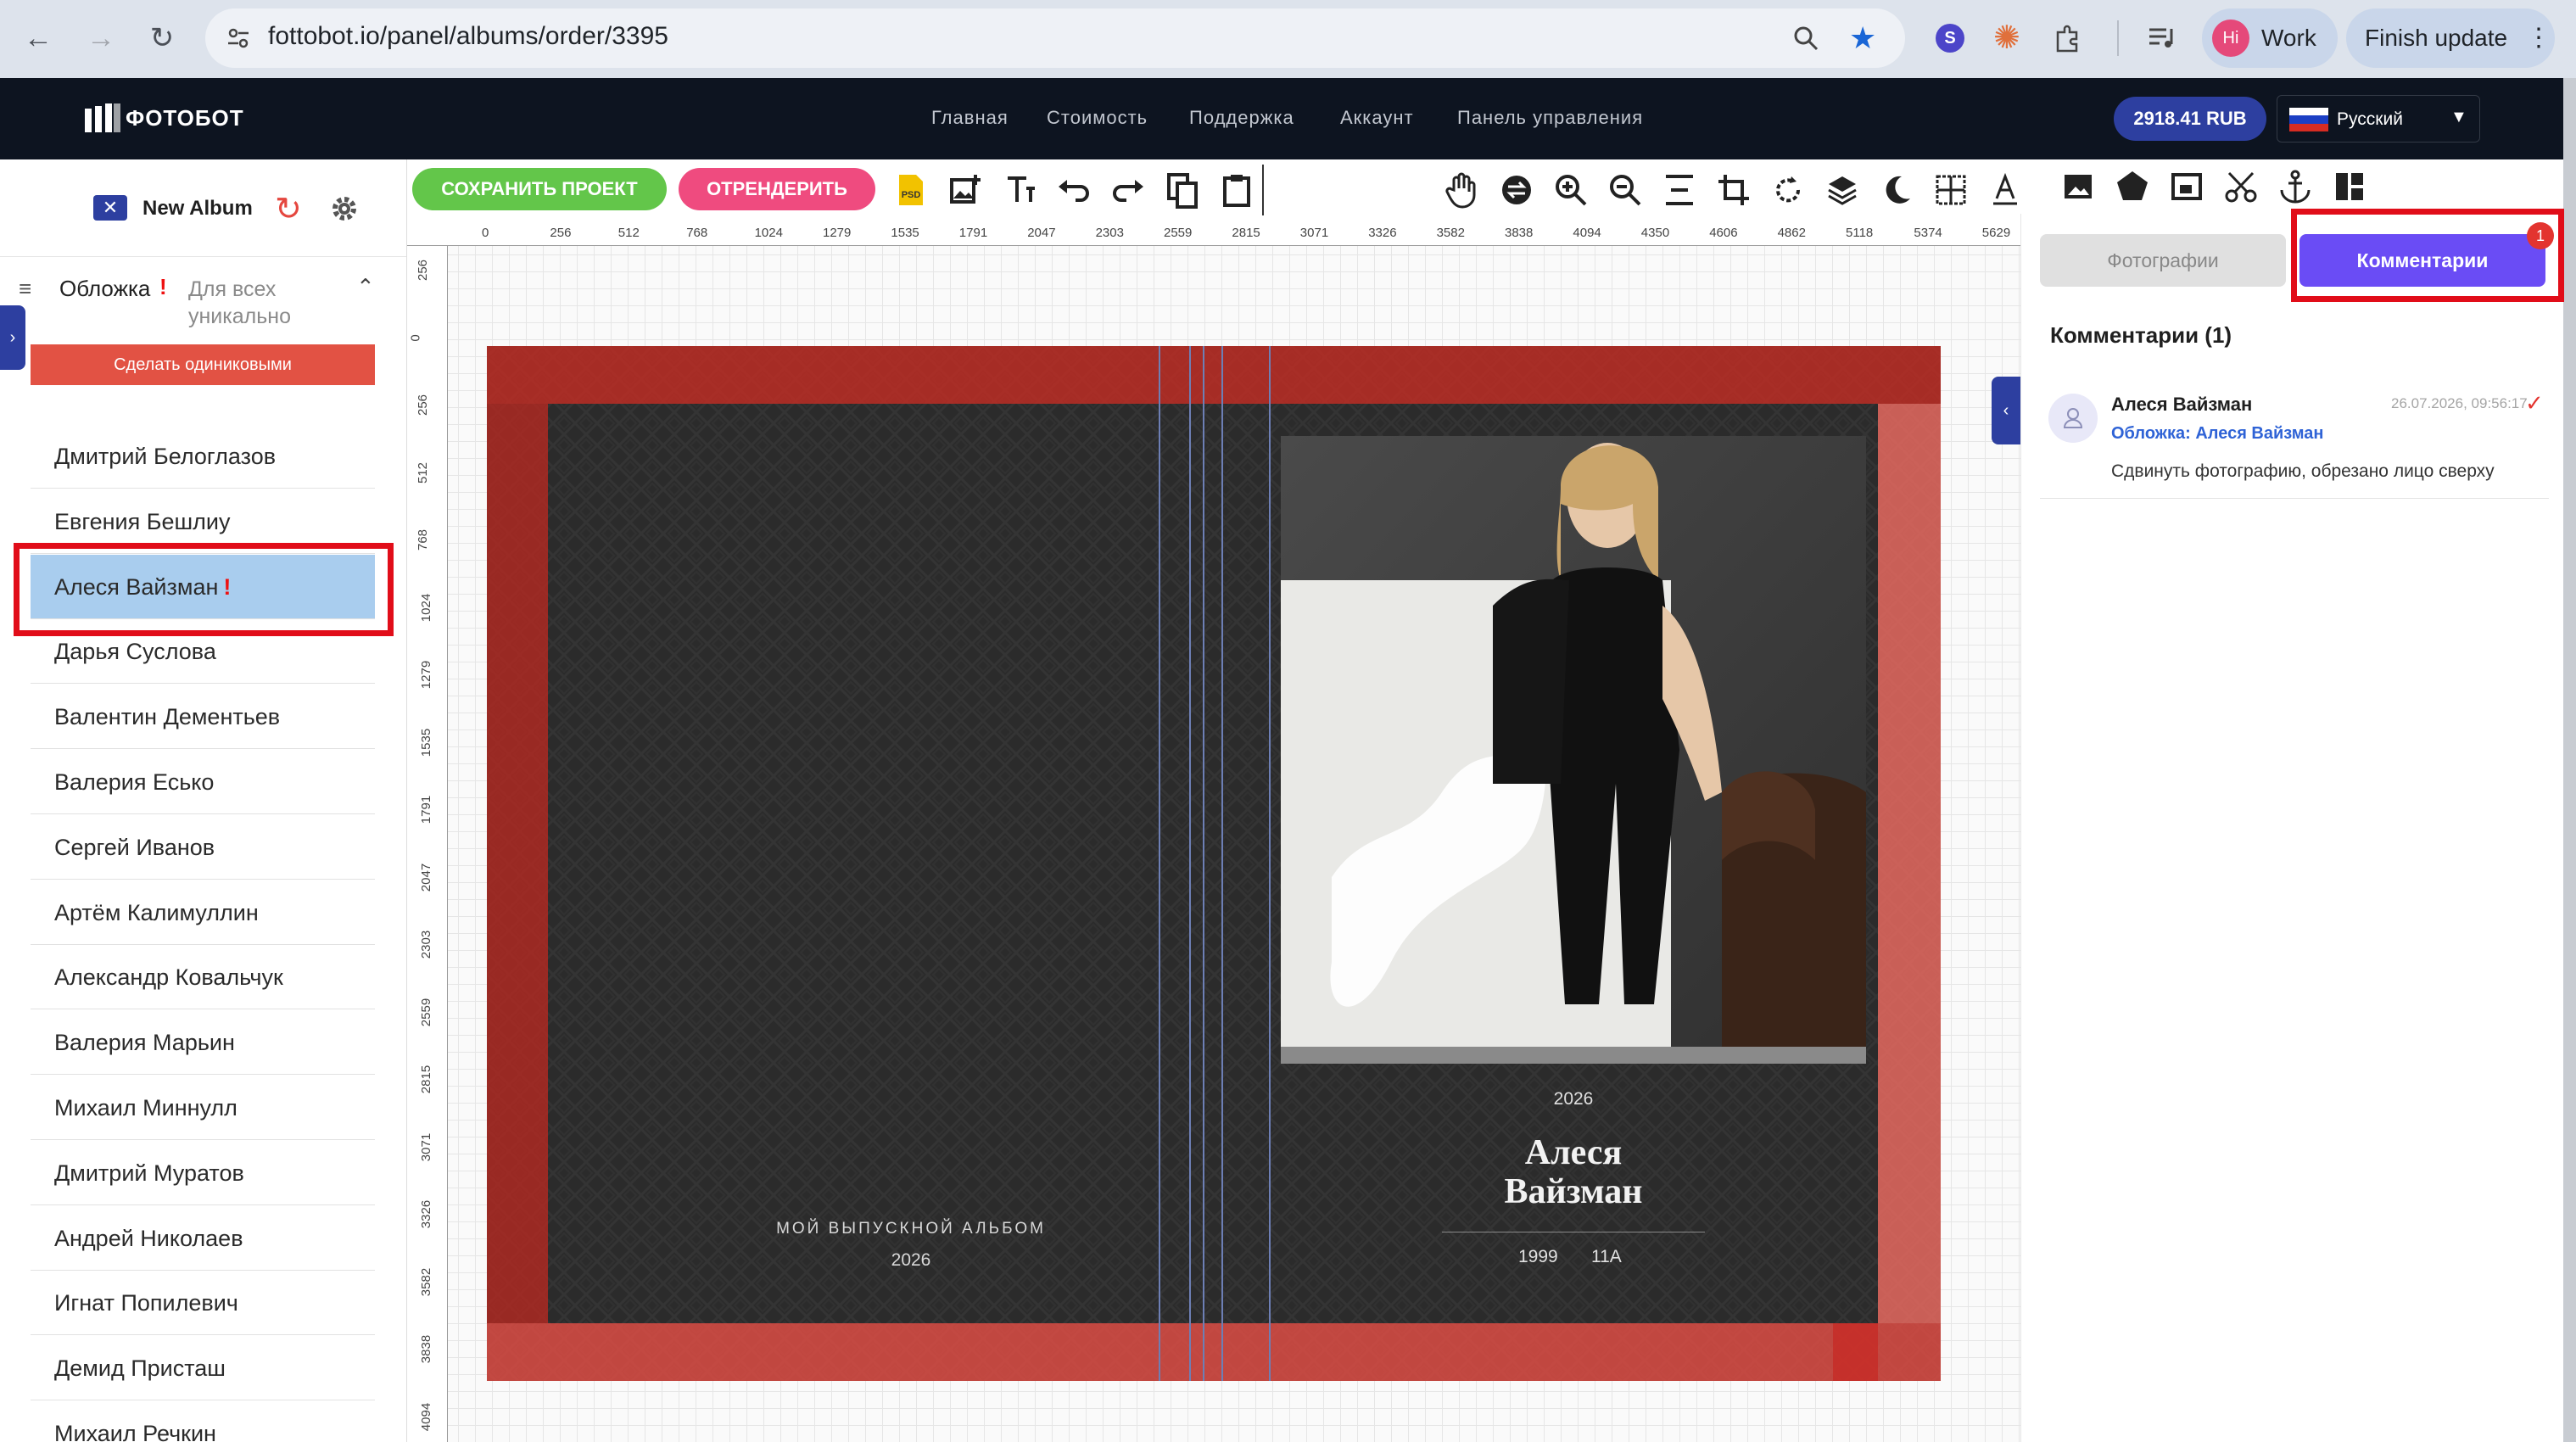  What do you see at coordinates (1606, 1256) in the screenshot?
I see `class-label: 11А` at bounding box center [1606, 1256].